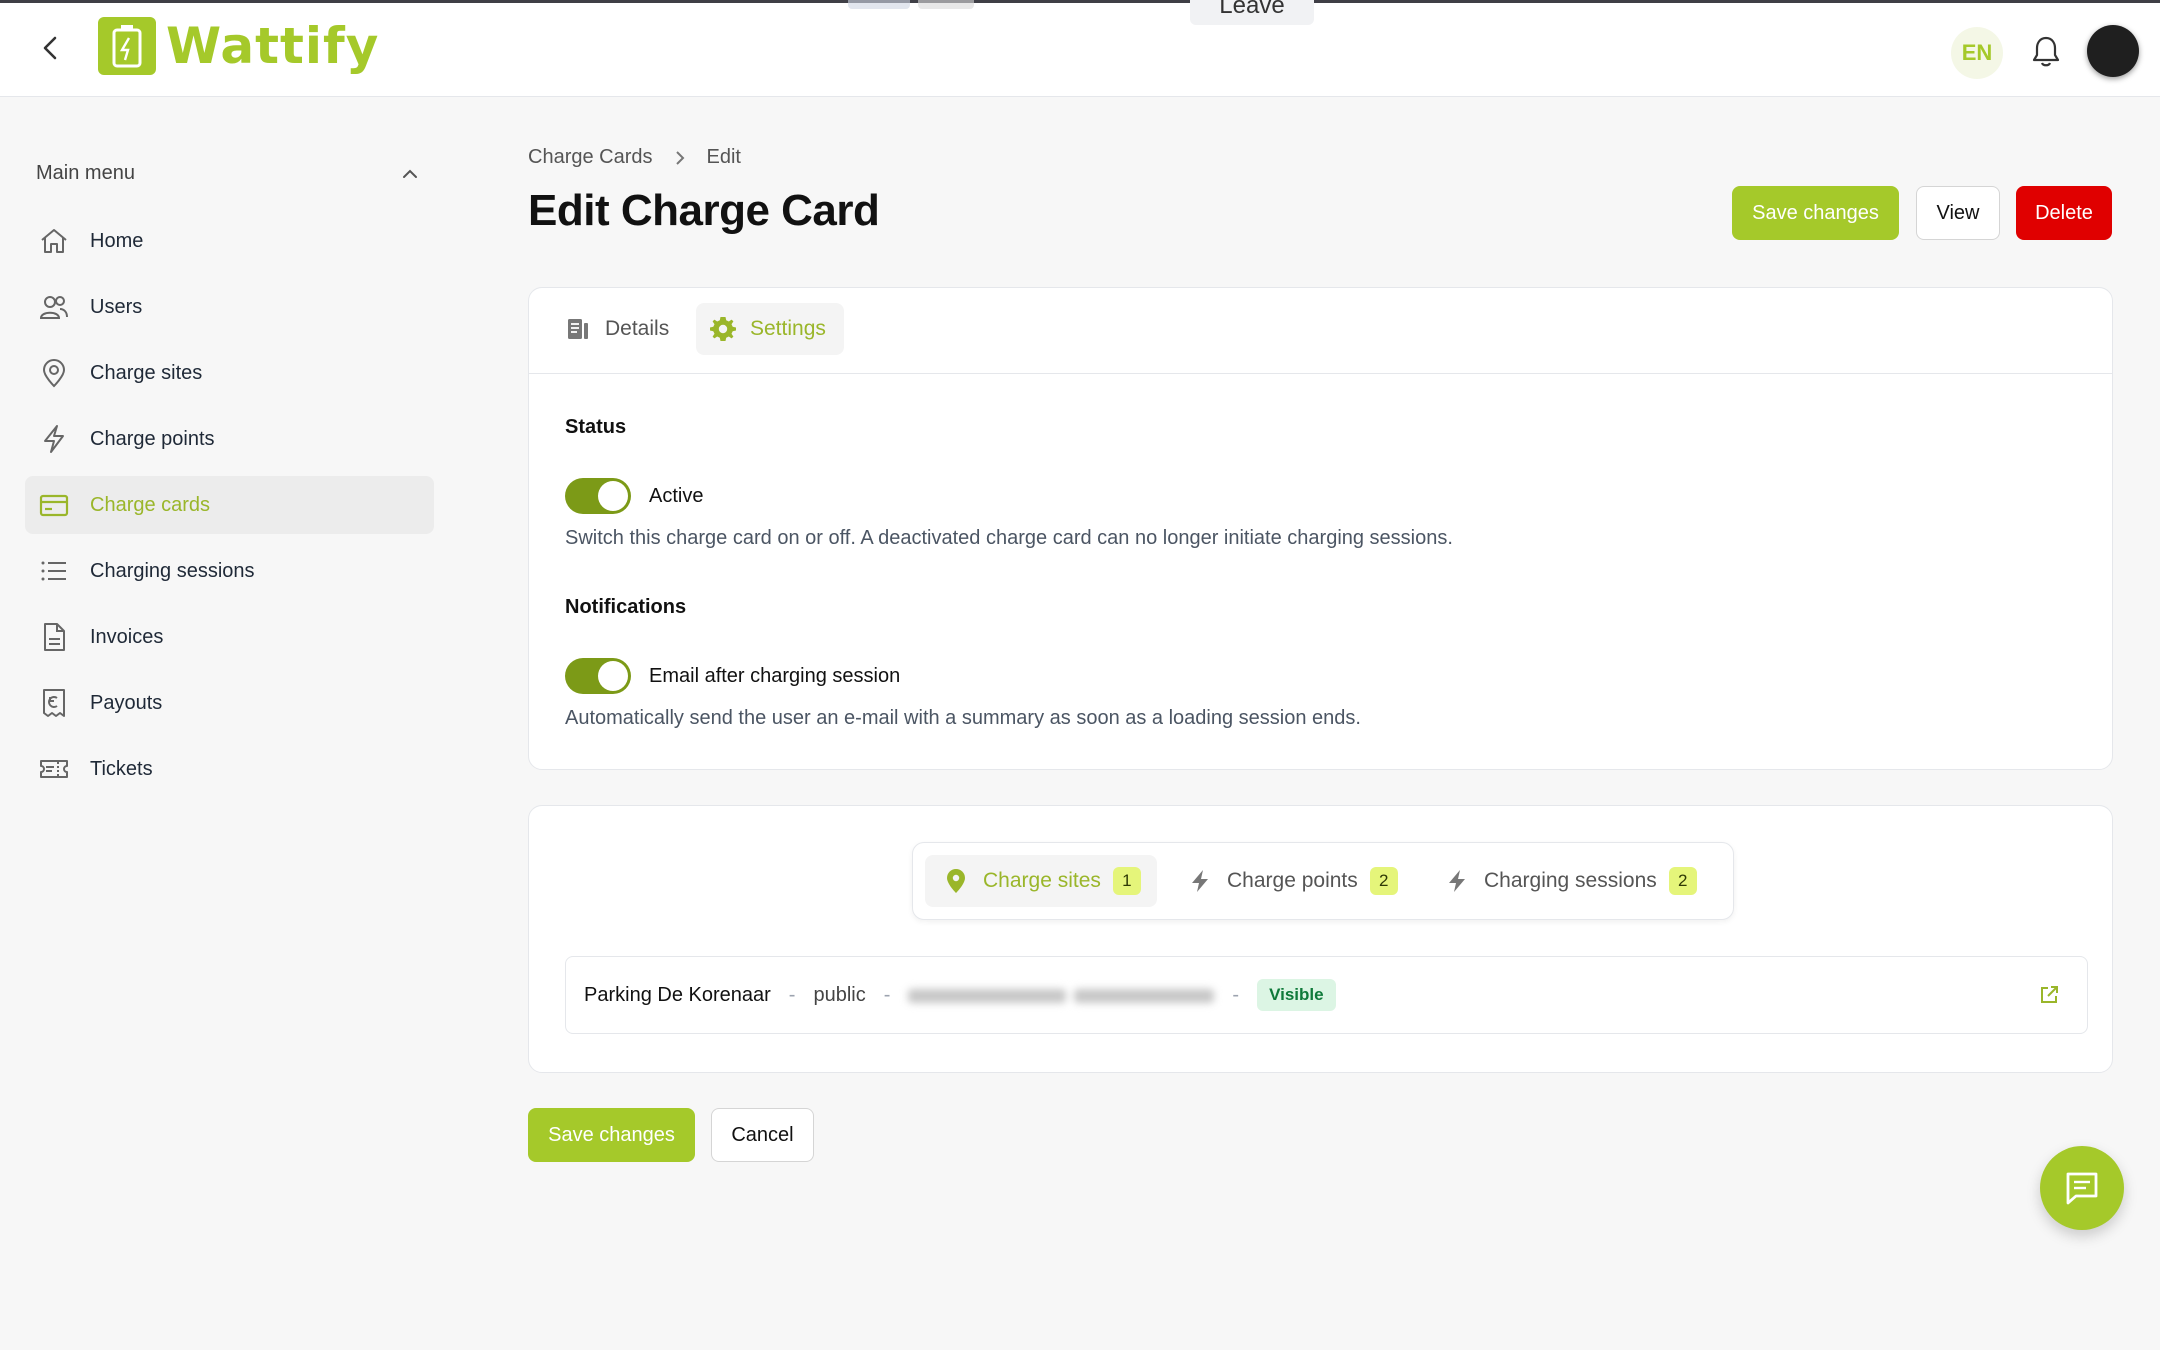  I want to click on tab-charge-points: Charge points 2, so click(1291, 881).